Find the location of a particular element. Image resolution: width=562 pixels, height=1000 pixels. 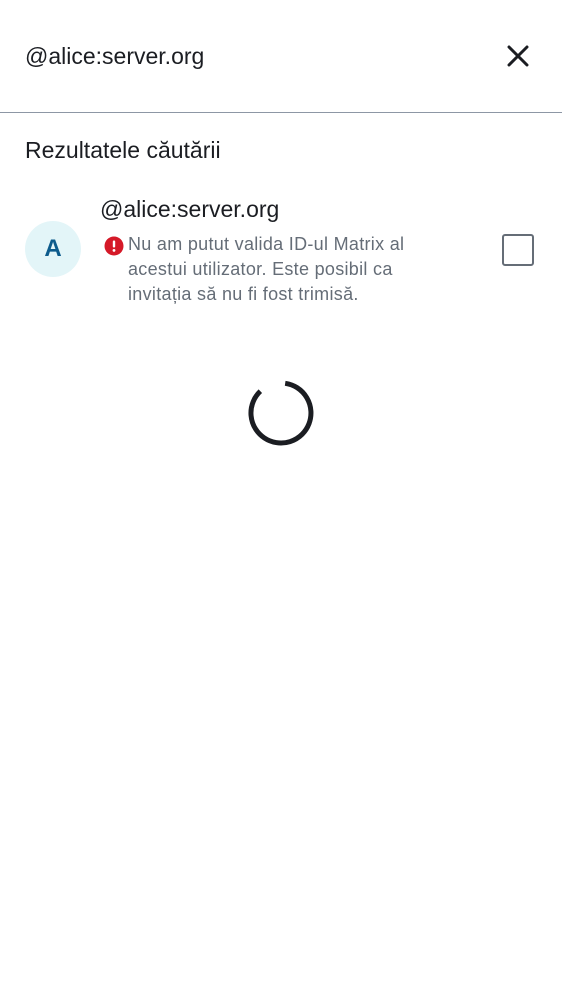

search-input is located at coordinates (245, 56).